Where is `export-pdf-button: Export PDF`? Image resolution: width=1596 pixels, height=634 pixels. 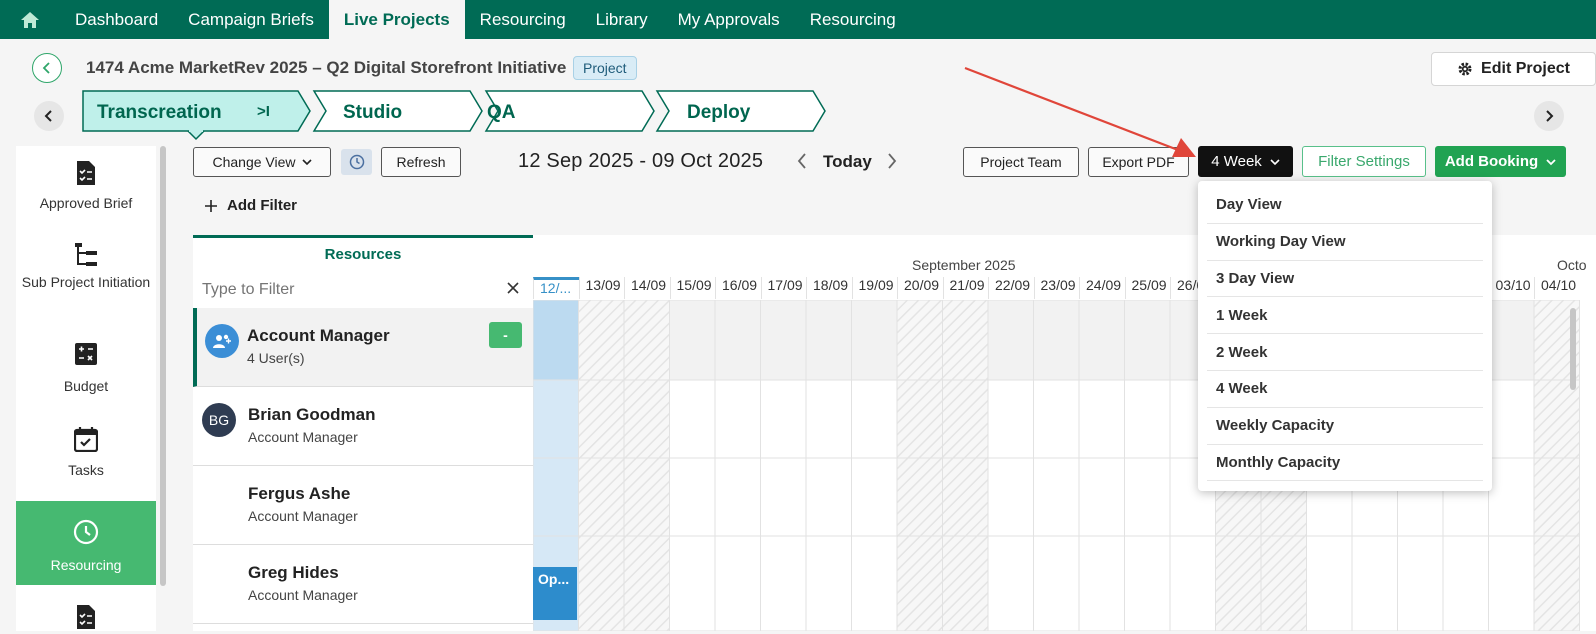
export-pdf-button: Export PDF is located at coordinates (1138, 162).